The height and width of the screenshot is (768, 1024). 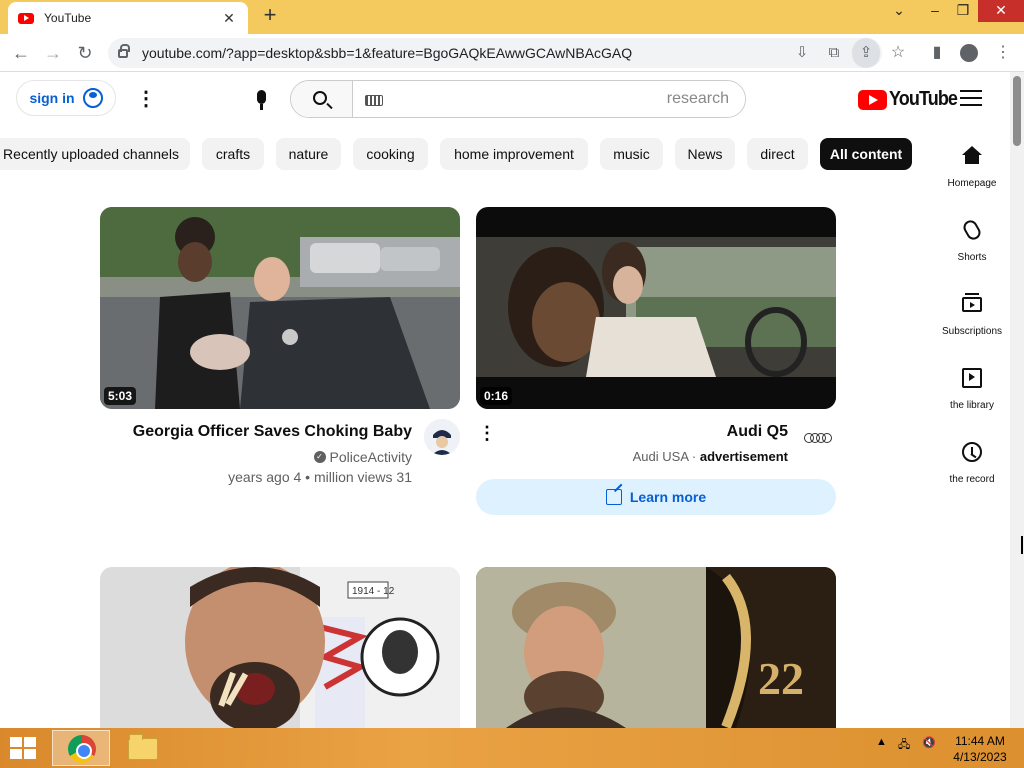 I want to click on learn-more-label: Learn more, so click(x=668, y=497).